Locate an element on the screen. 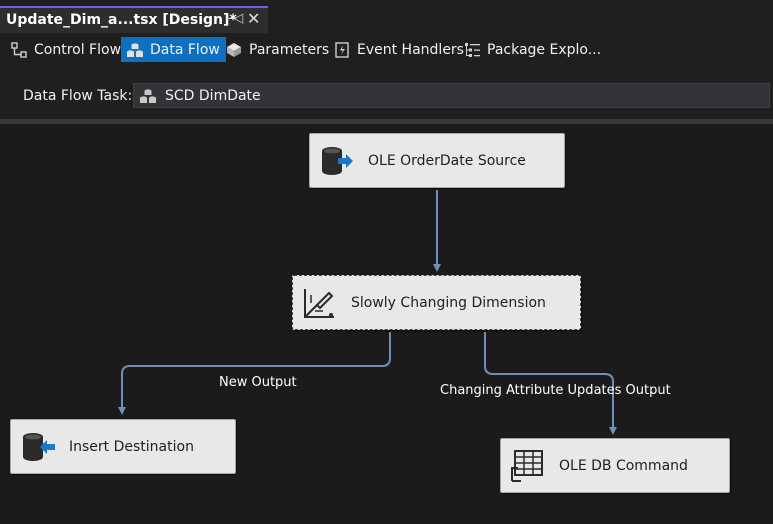 This screenshot has height=524, width=773. ole-db-command-label: OLE DB Command is located at coordinates (623, 465).